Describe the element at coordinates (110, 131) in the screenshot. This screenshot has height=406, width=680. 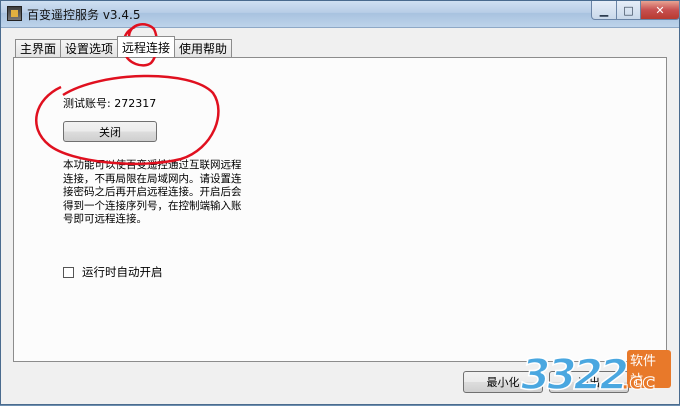
I see `close-connection-button: 关闭` at that location.